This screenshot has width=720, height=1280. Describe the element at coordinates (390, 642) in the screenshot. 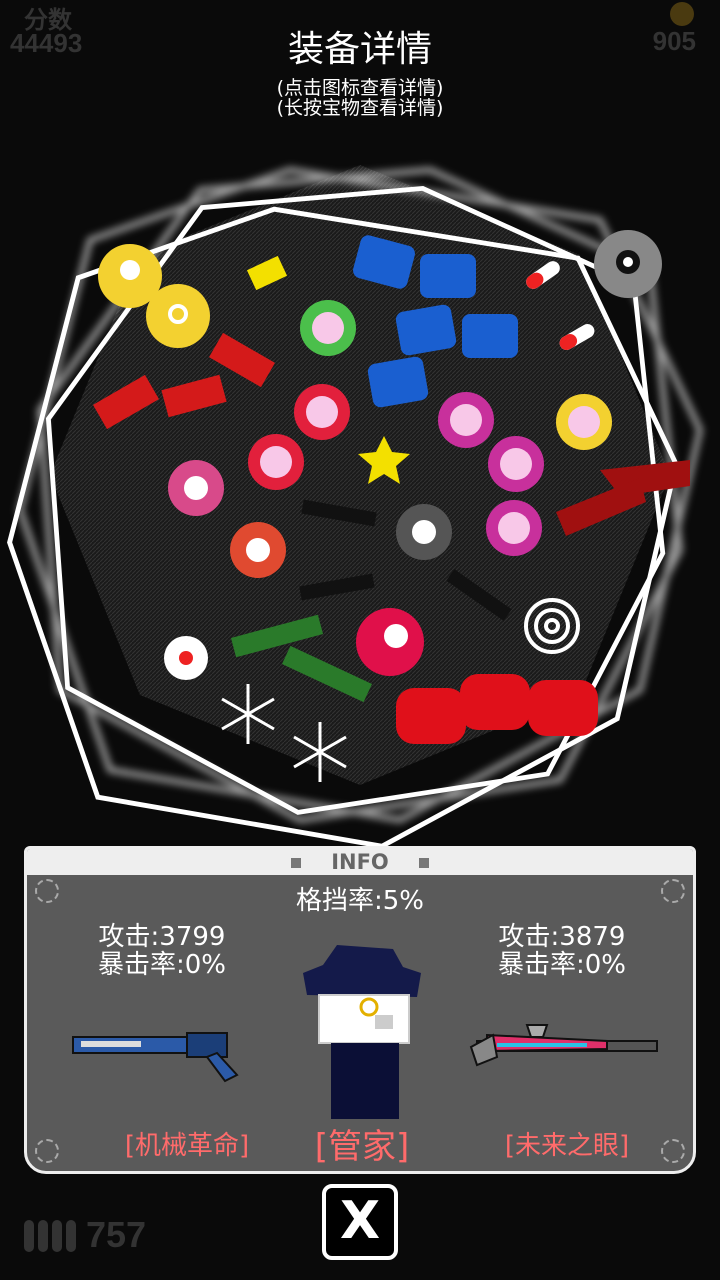

I see `pink-ring-icon` at that location.